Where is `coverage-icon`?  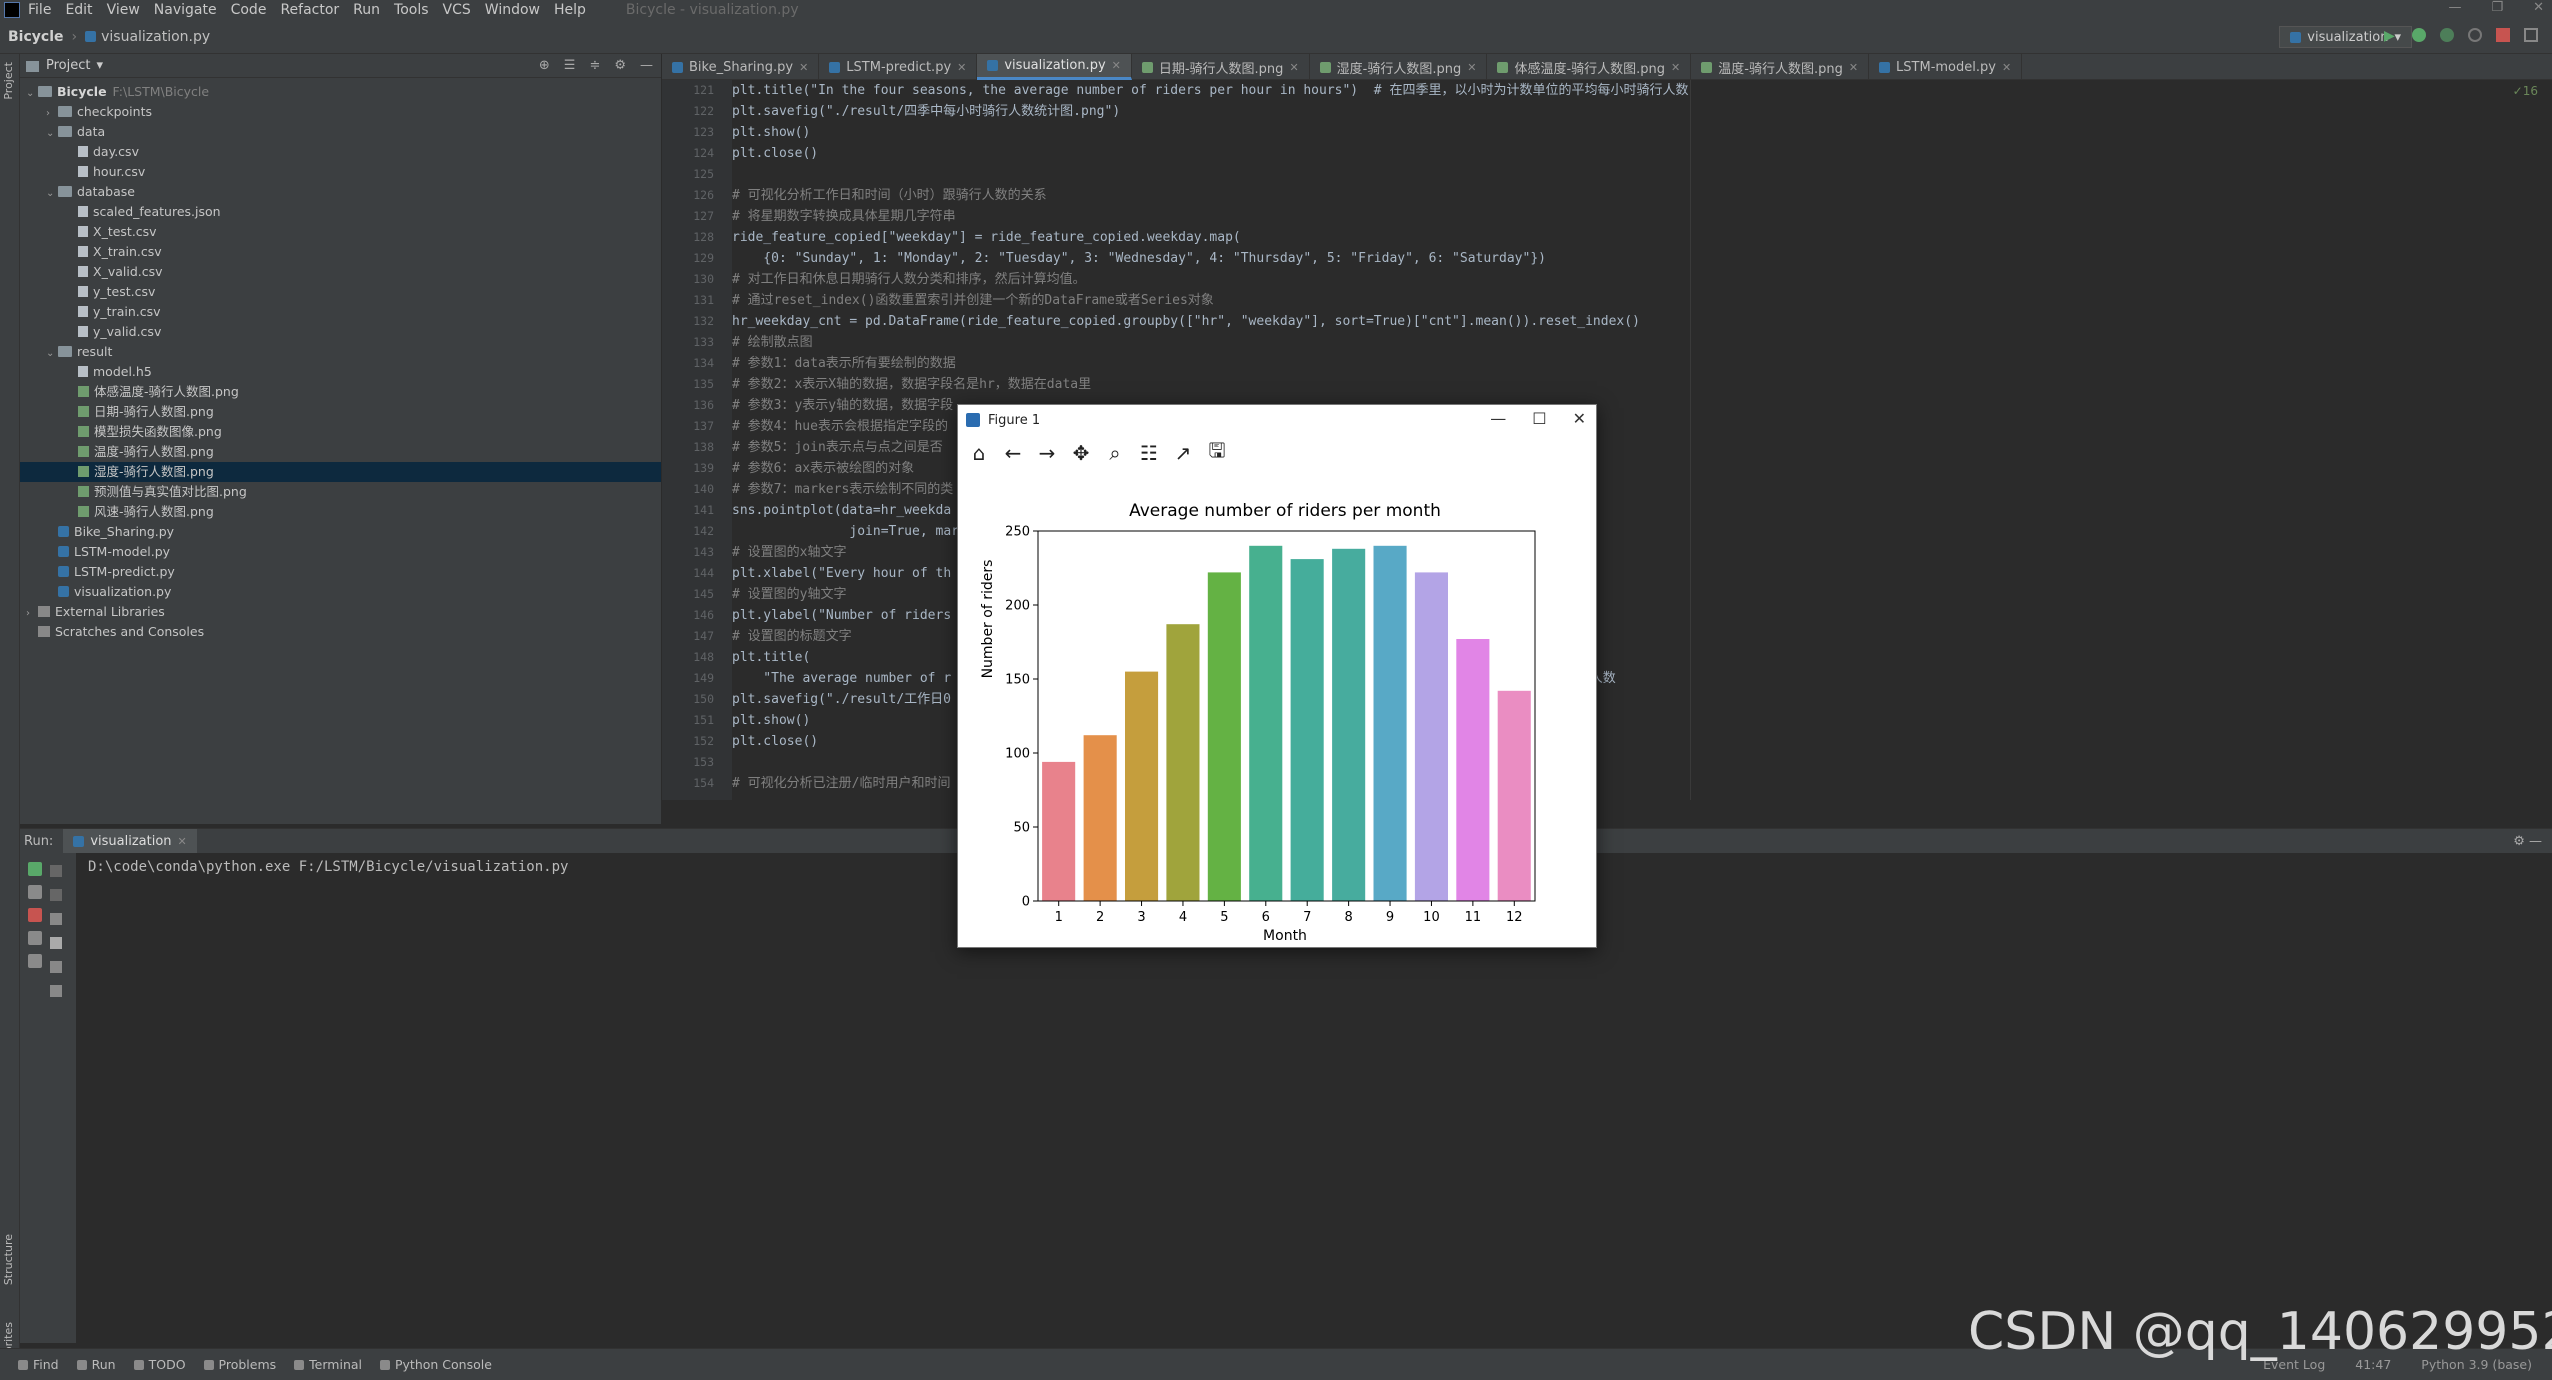 coverage-icon is located at coordinates (2447, 35).